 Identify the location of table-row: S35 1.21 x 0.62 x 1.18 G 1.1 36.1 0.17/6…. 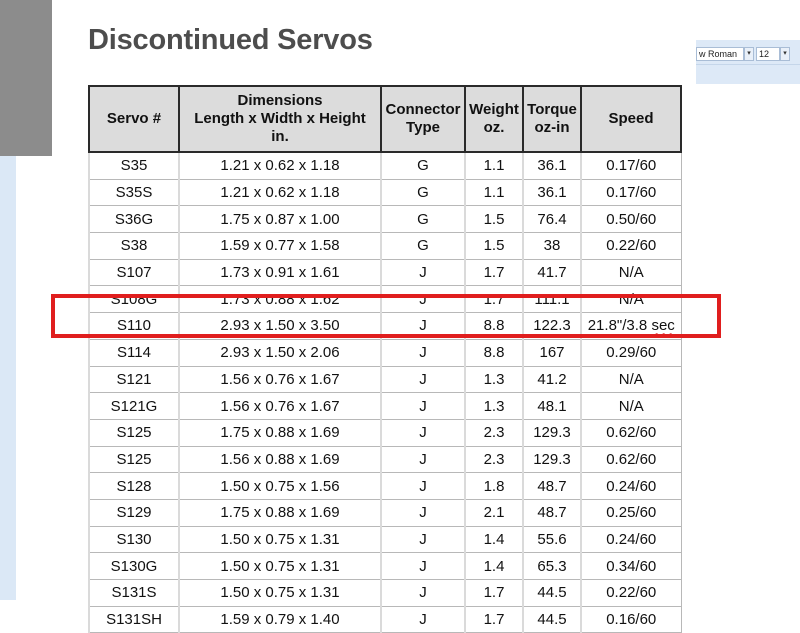
(385, 165).